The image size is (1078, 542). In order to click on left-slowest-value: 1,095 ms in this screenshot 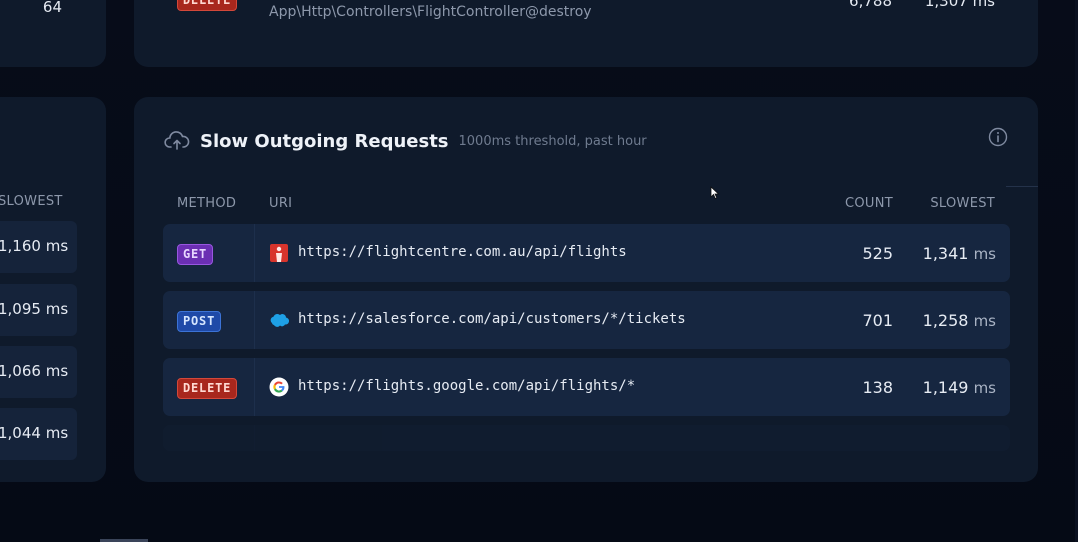, I will do `click(34, 309)`.